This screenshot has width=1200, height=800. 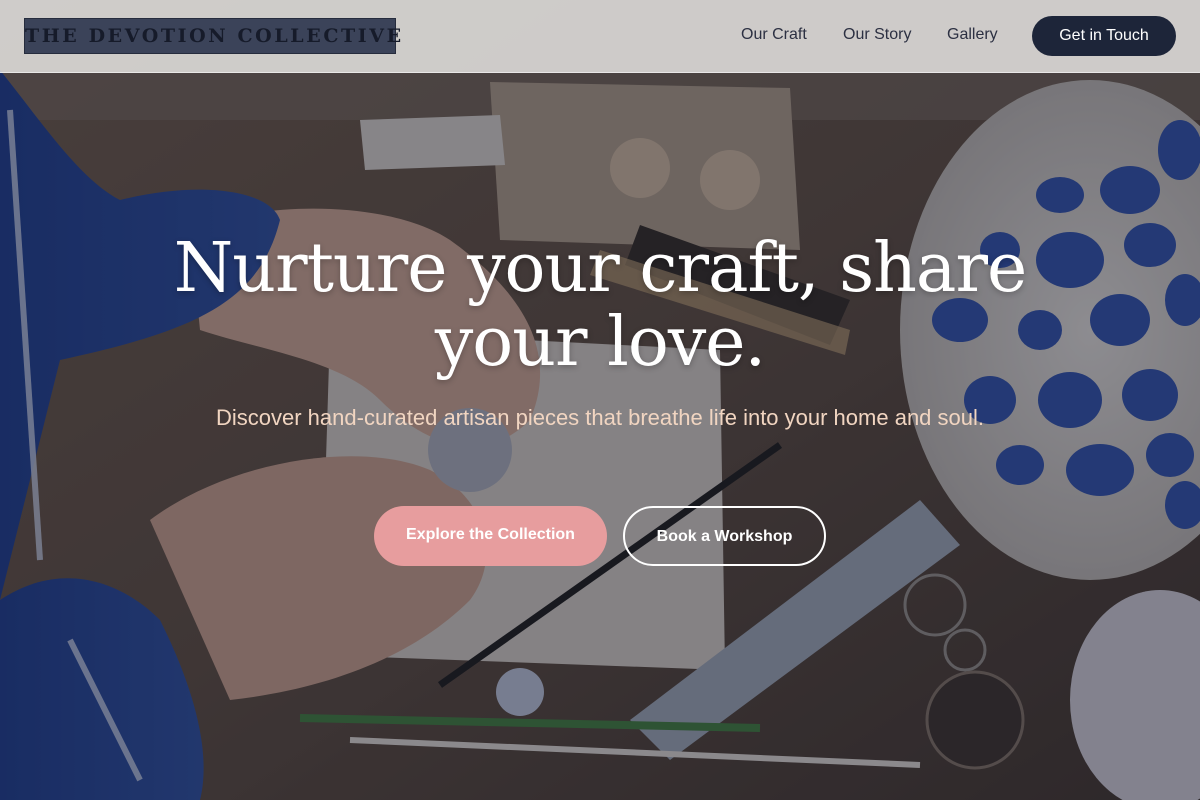 I want to click on book-workshop-button: Book a Workshop, so click(x=724, y=536).